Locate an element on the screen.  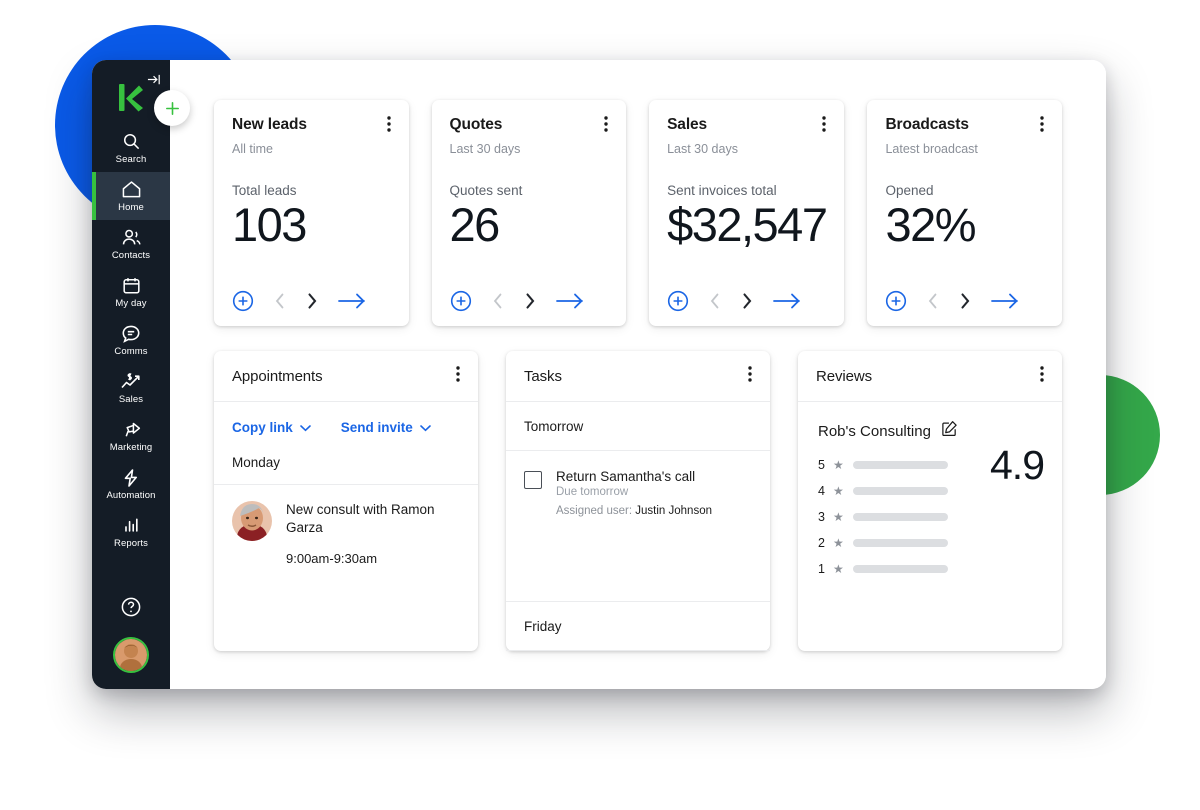
metric-label: Opened is located at coordinates (909, 190).